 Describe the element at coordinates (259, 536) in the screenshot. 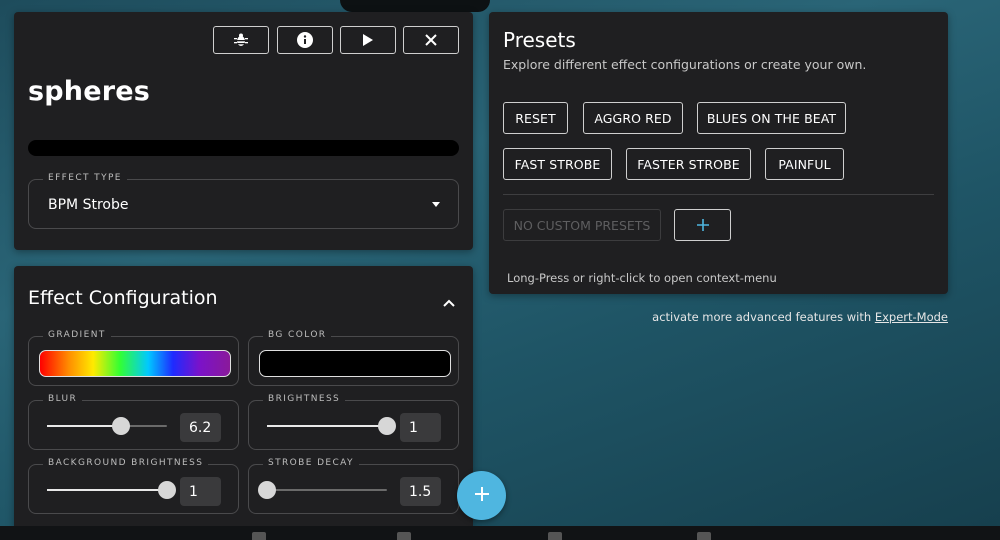

I see `nav-home-icon` at that location.